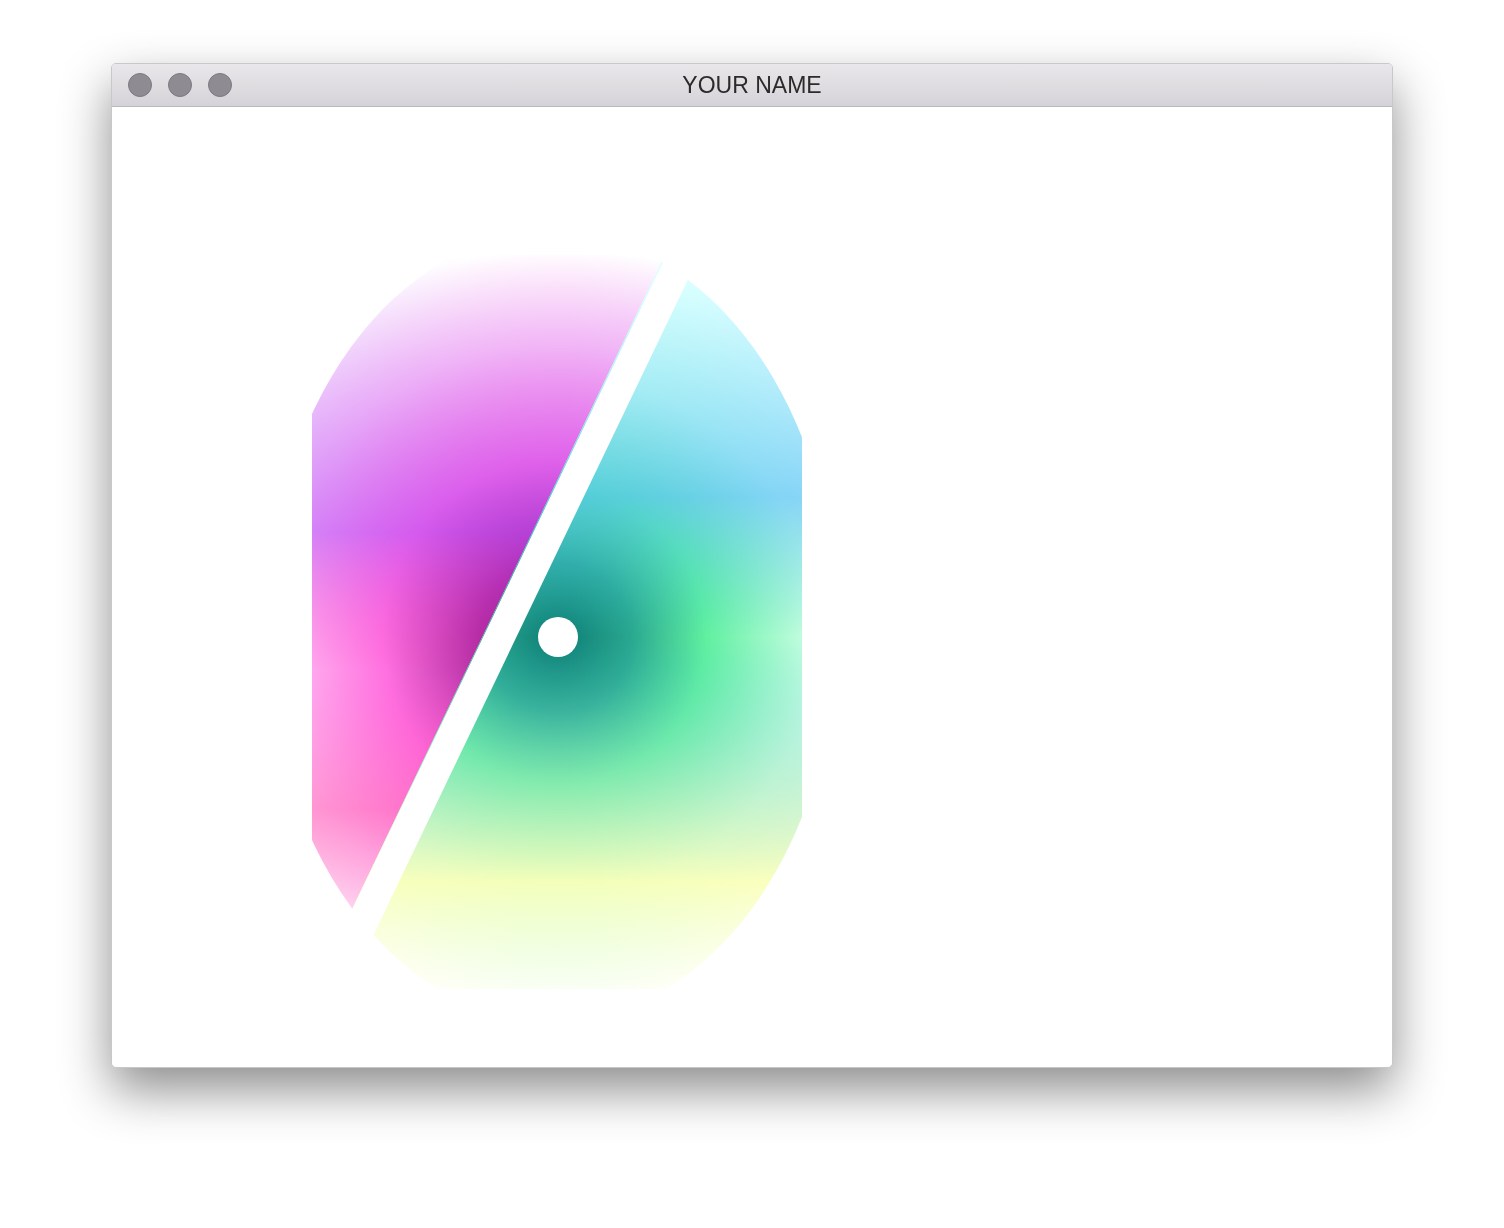 This screenshot has height=1228, width=1504. What do you see at coordinates (558, 637) in the screenshot?
I see `center-dot` at bounding box center [558, 637].